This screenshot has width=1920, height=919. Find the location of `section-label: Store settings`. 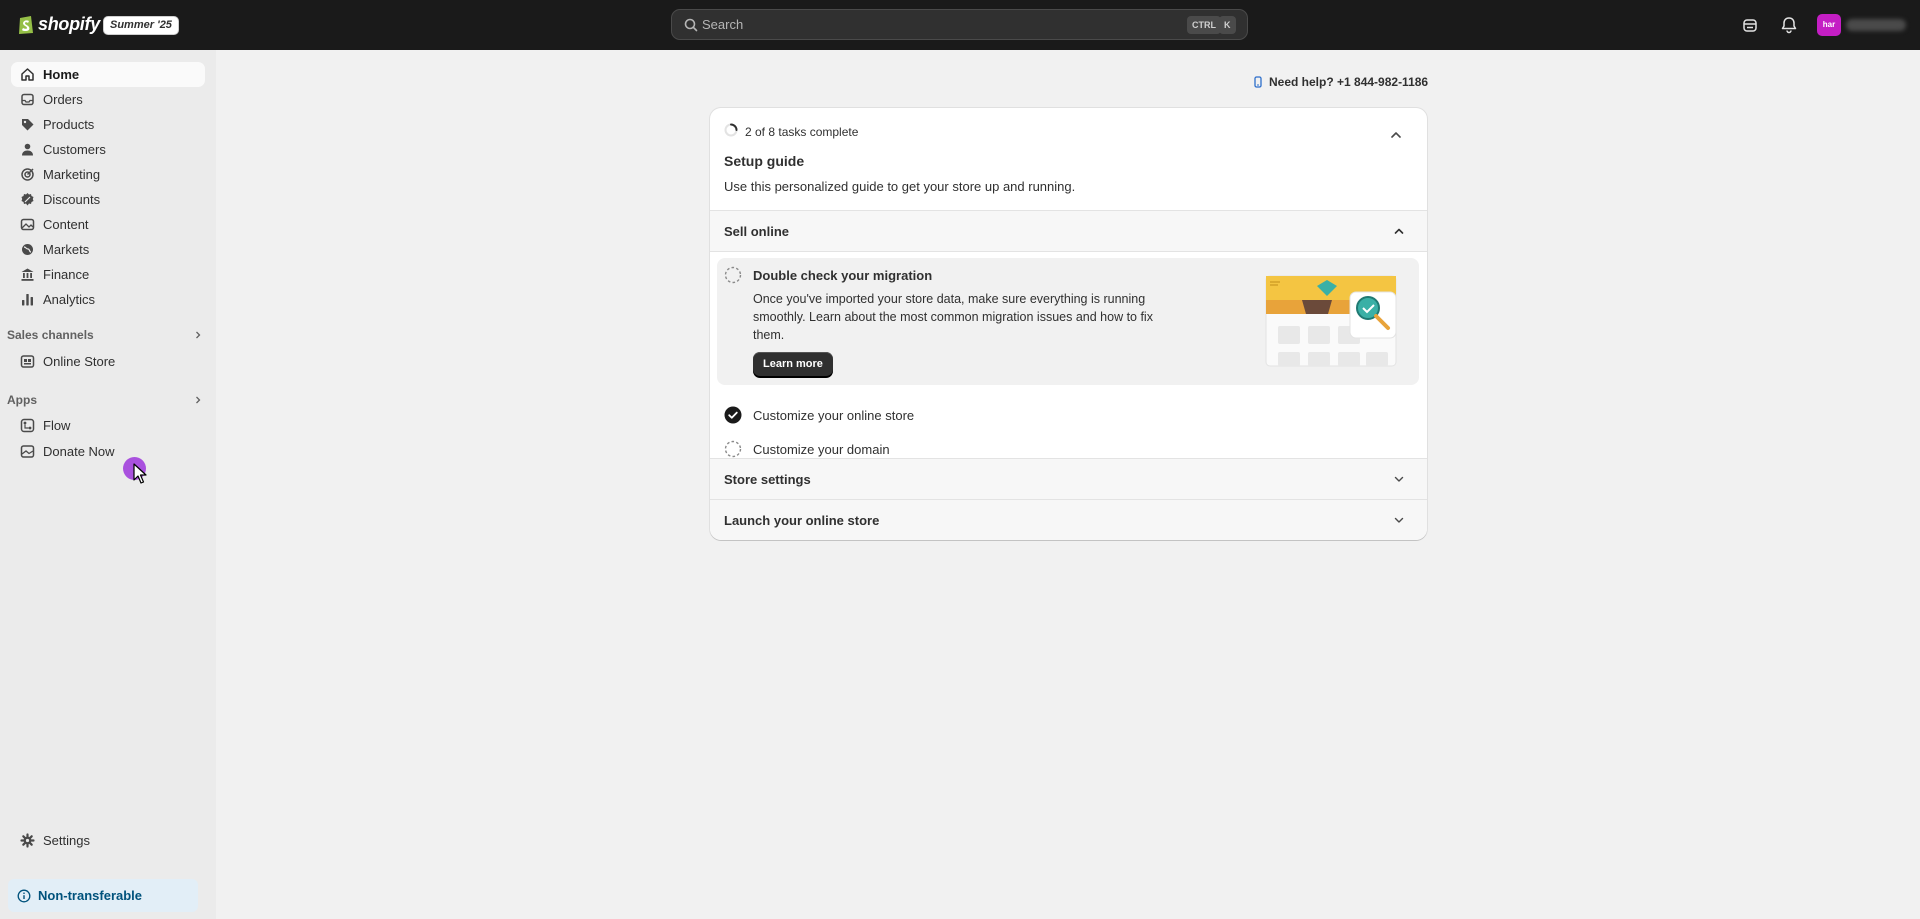

section-label: Store settings is located at coordinates (767, 479).